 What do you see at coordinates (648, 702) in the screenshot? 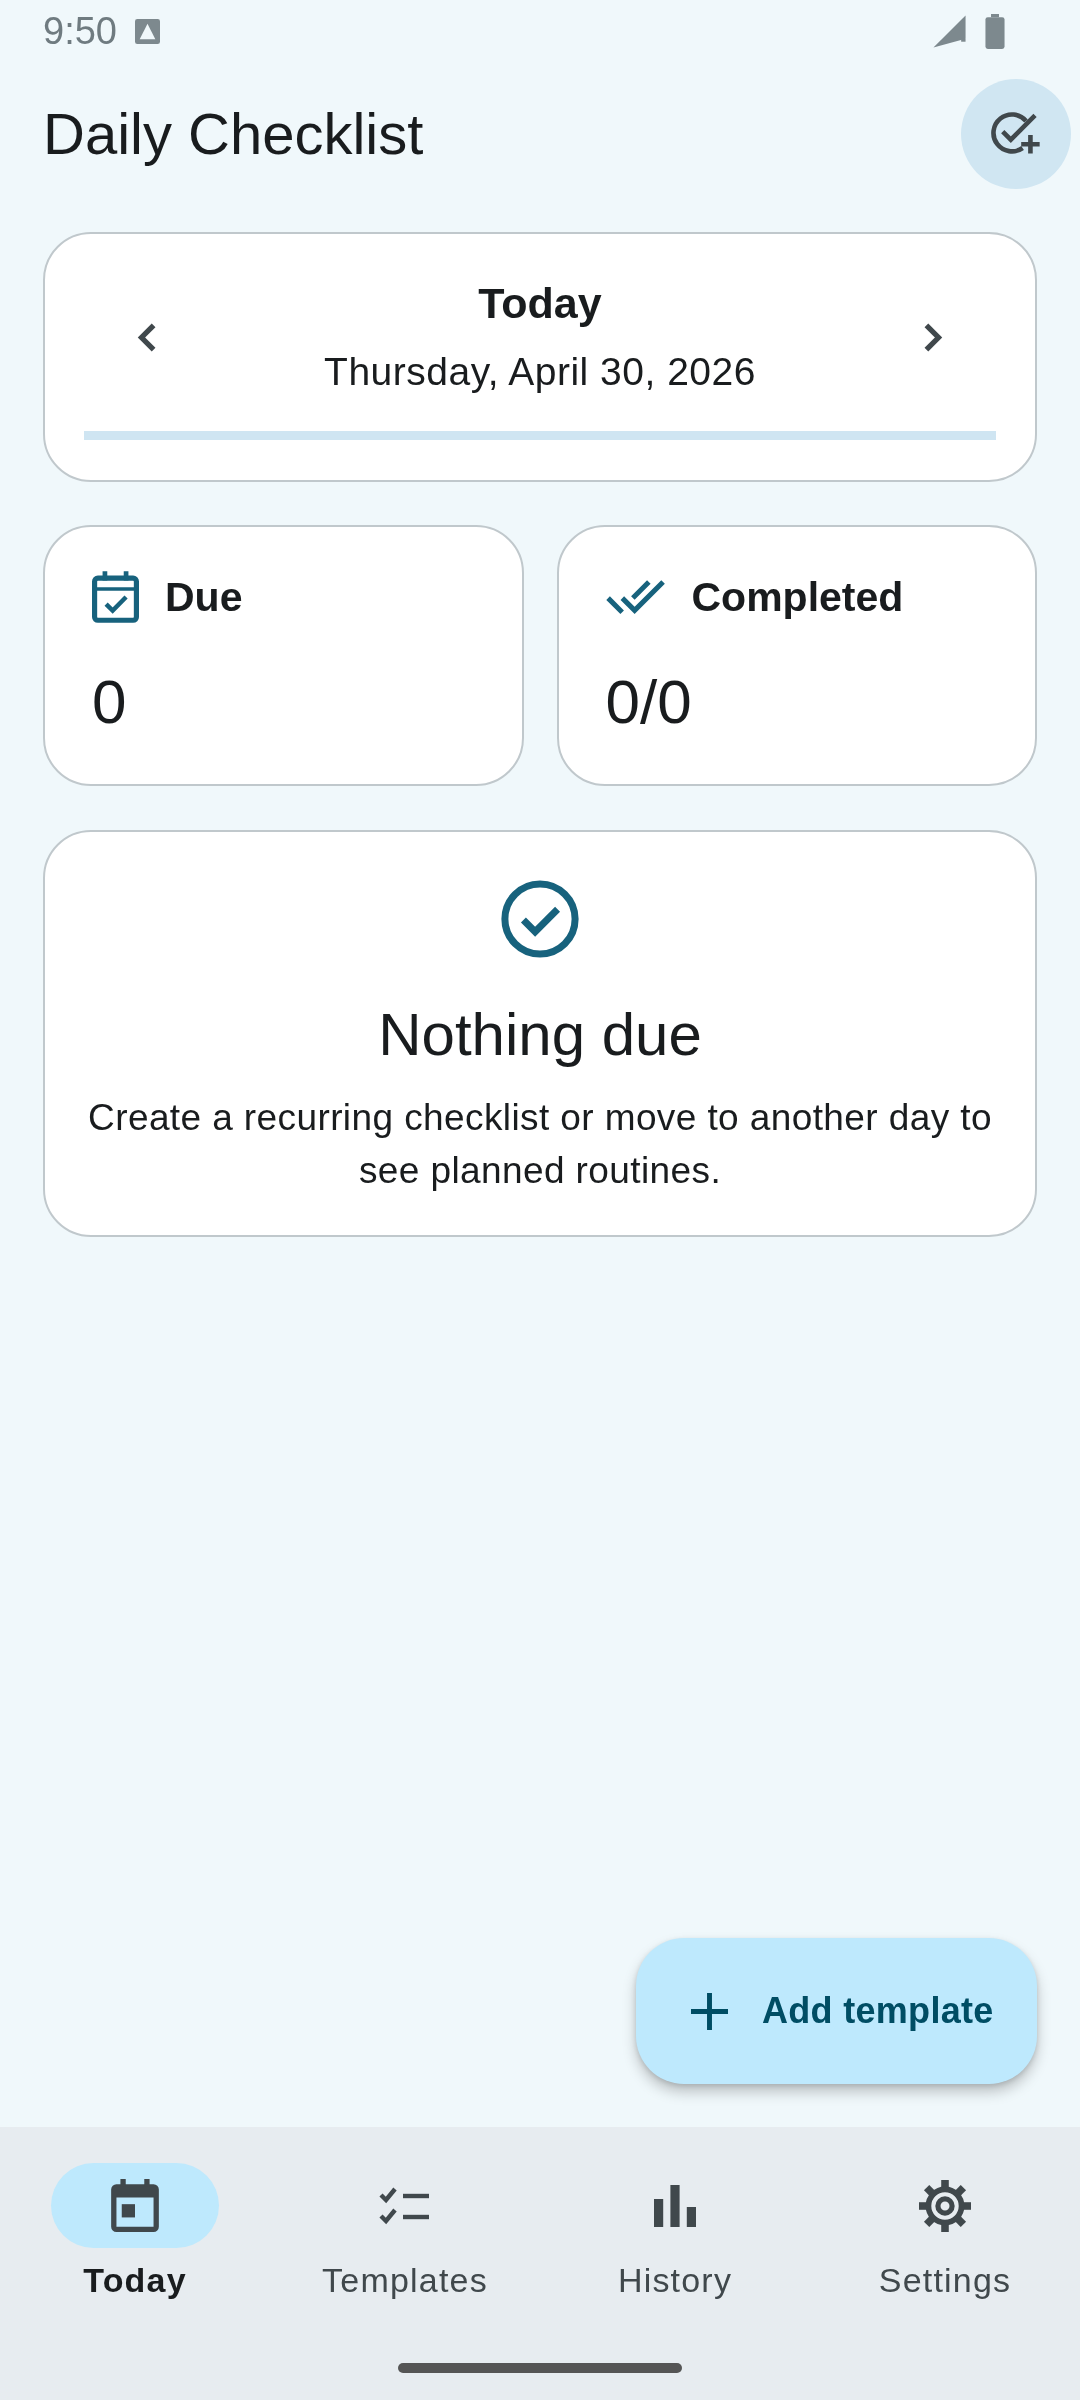
I see `stat-value: 0/0` at bounding box center [648, 702].